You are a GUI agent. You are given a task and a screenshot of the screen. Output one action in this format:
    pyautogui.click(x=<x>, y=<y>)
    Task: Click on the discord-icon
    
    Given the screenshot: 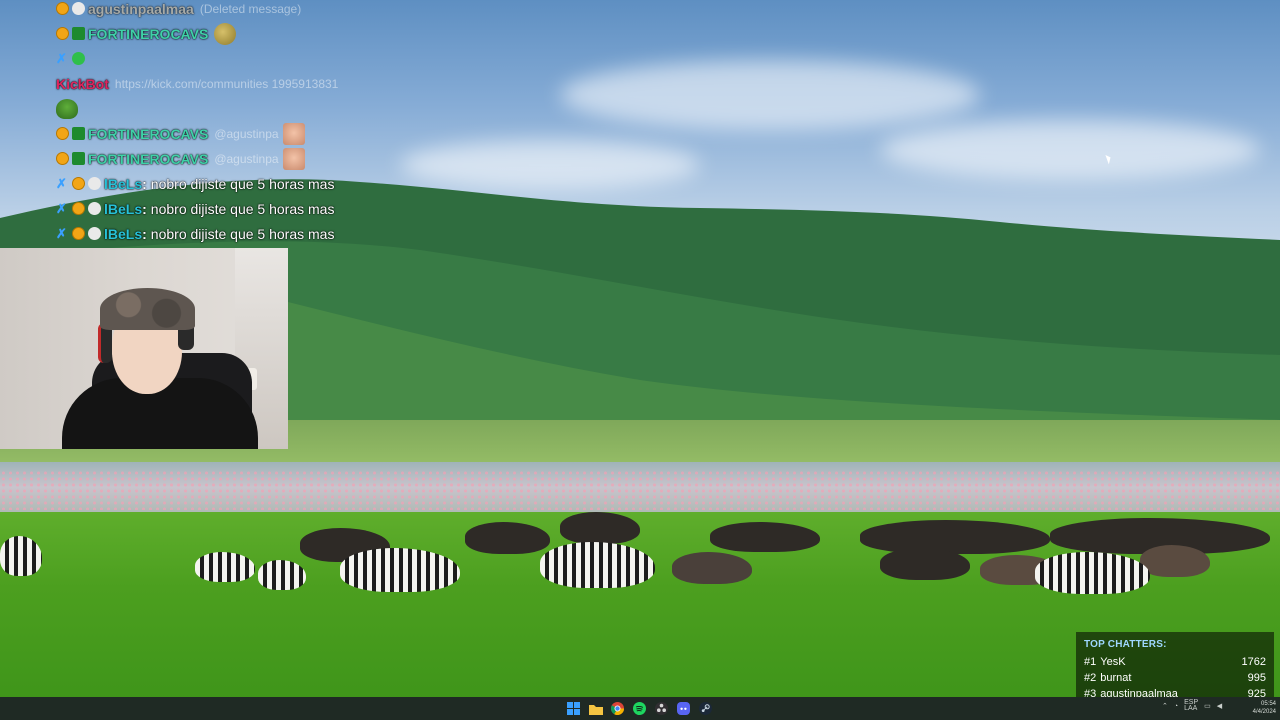 What is the action you would take?
    pyautogui.click(x=683, y=708)
    